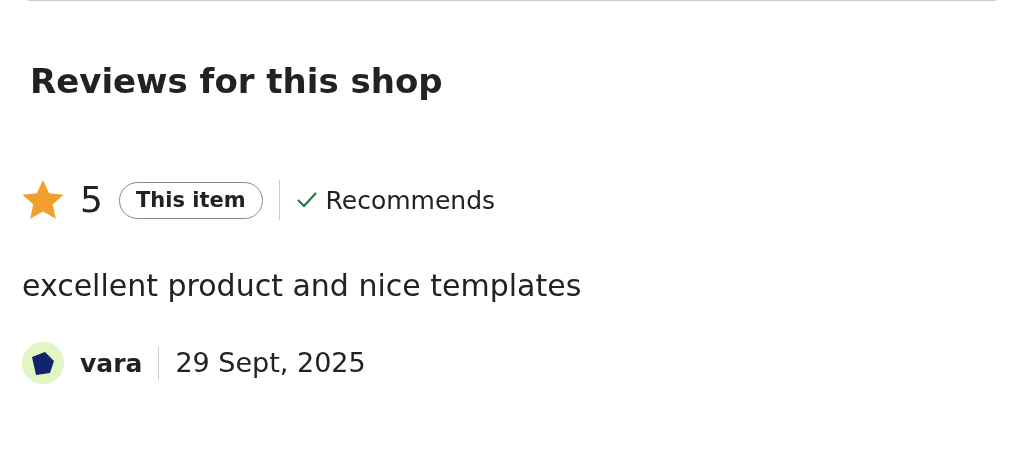 The height and width of the screenshot is (459, 1024). I want to click on avatar-icon, so click(43, 363).